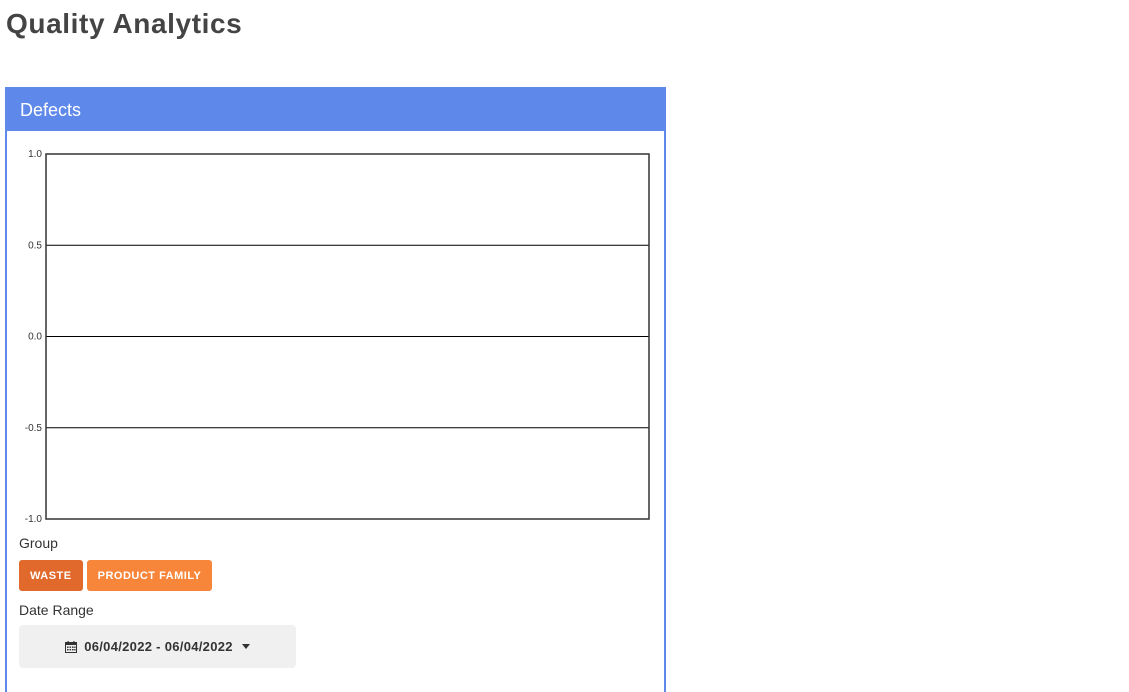 This screenshot has width=1129, height=692. I want to click on page-title: Quality Analytics, so click(124, 23).